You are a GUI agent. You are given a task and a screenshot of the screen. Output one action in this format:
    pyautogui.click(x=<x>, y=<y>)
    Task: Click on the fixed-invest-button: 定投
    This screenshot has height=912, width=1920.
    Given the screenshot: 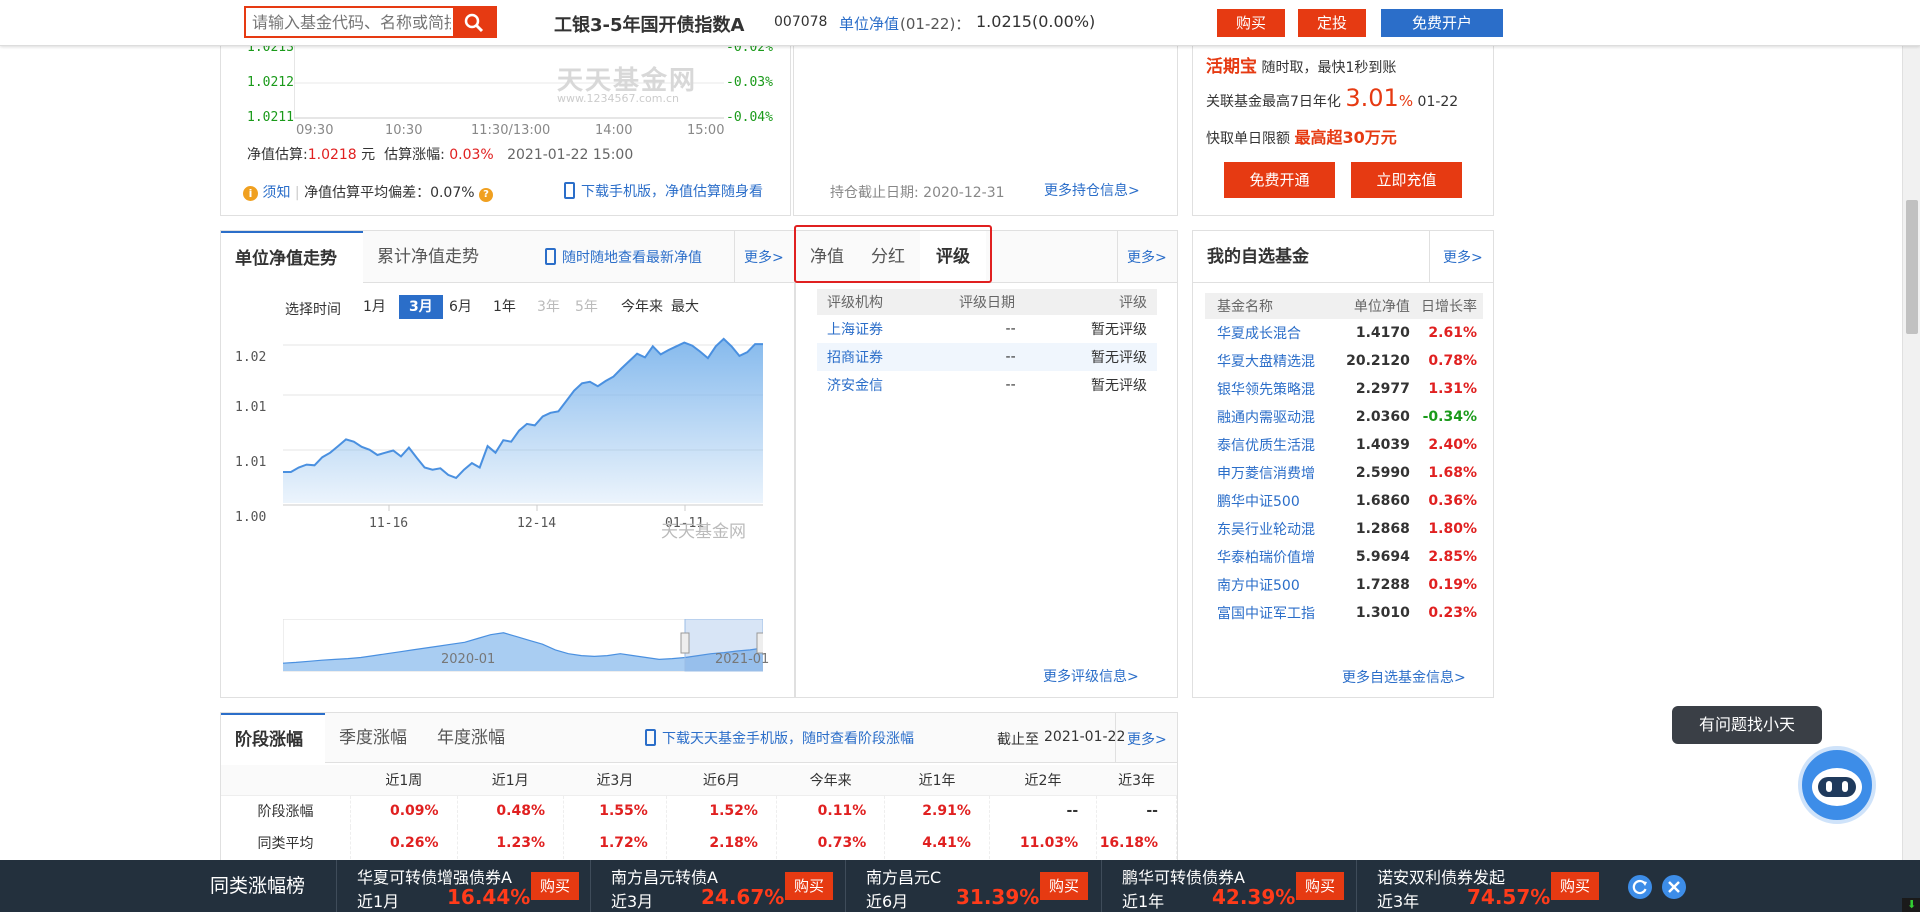 What is the action you would take?
    pyautogui.click(x=1332, y=23)
    